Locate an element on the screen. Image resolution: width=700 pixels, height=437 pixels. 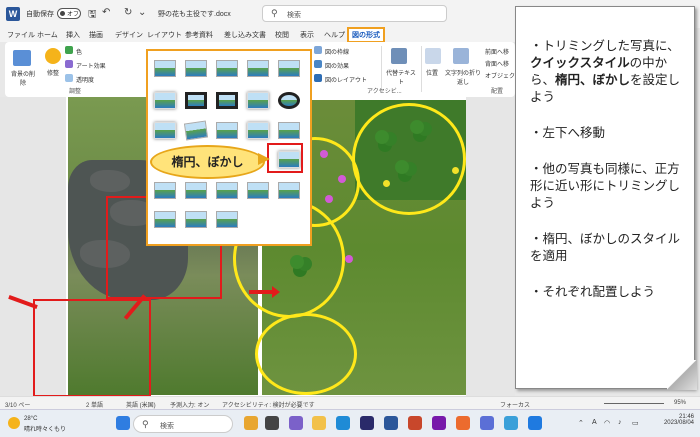
tab-layout: レイアウト is located at coordinates (164, 35).